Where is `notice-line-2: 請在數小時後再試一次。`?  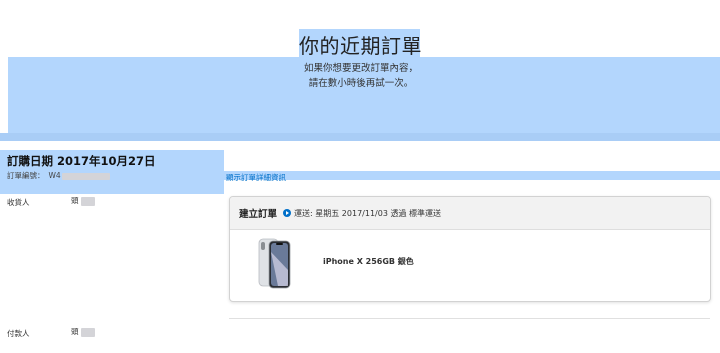 notice-line-2: 請在數小時後再試一次。 is located at coordinates (361, 83).